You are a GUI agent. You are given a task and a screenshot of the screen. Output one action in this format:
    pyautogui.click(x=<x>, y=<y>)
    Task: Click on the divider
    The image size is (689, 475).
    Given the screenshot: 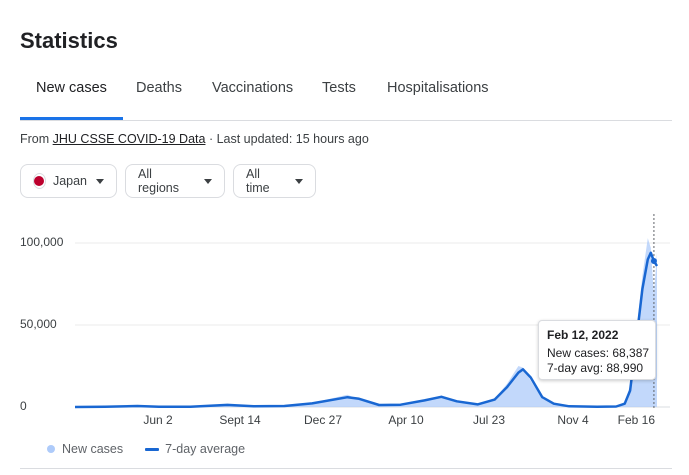 What is the action you would take?
    pyautogui.click(x=346, y=468)
    